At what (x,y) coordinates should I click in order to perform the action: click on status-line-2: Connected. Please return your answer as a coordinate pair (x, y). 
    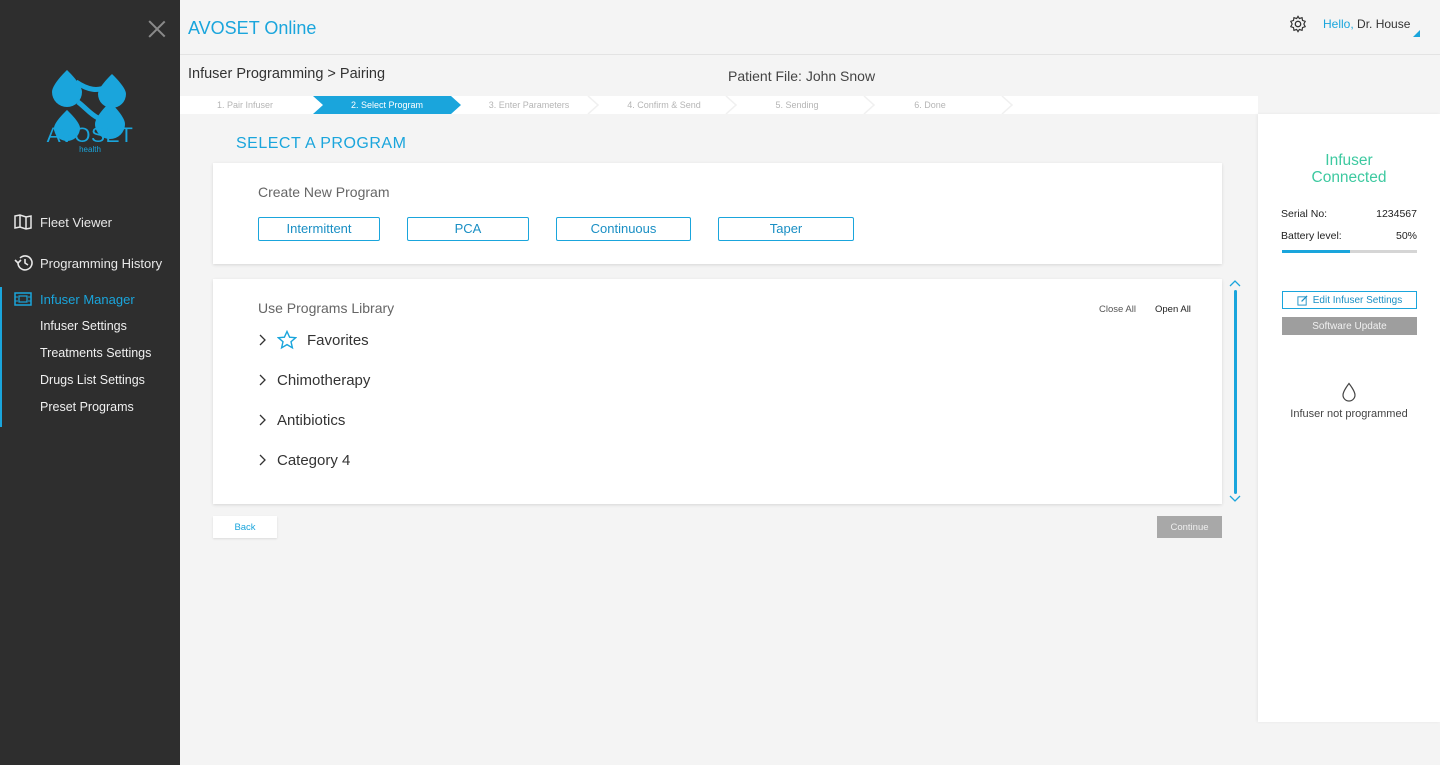
    Looking at the image, I should click on (1349, 177).